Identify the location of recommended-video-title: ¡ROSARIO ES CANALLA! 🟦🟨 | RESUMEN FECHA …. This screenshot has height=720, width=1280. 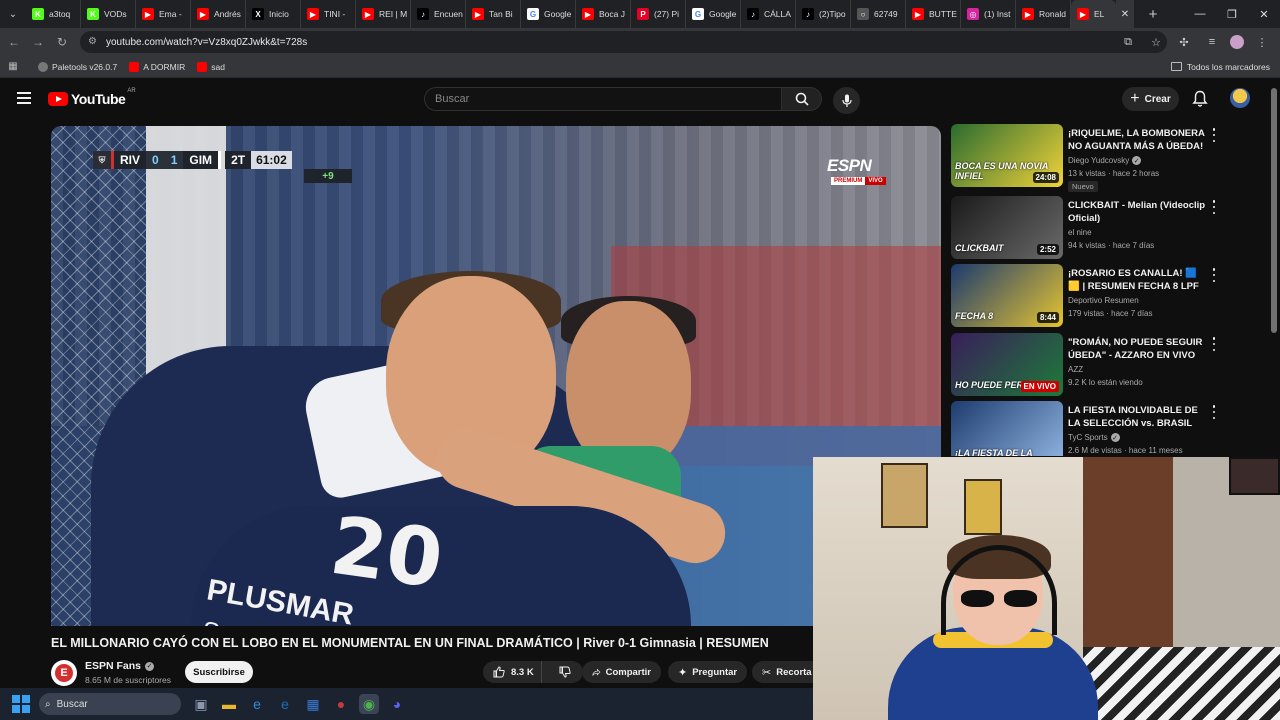
(1137, 280).